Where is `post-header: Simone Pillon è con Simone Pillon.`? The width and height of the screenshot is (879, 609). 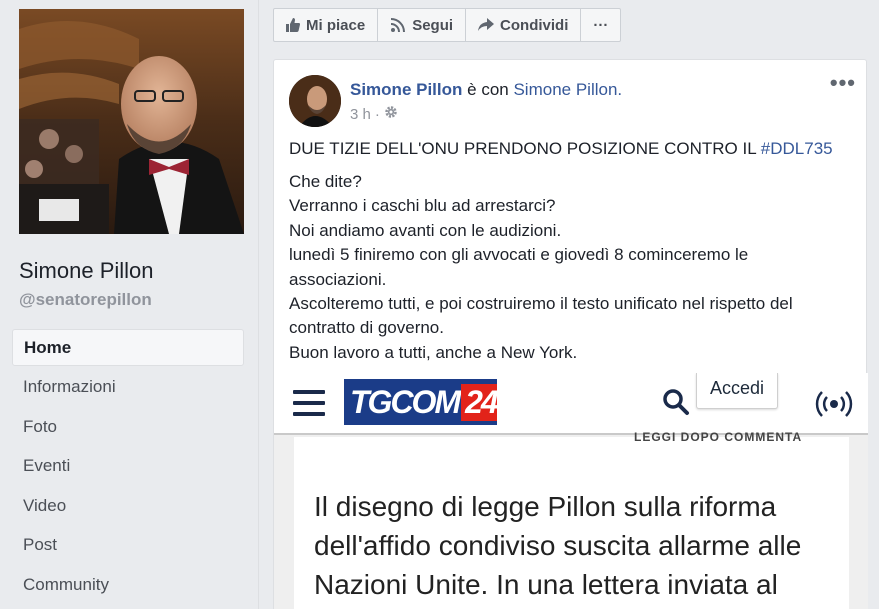
post-header: Simone Pillon è con Simone Pillon. is located at coordinates (486, 90).